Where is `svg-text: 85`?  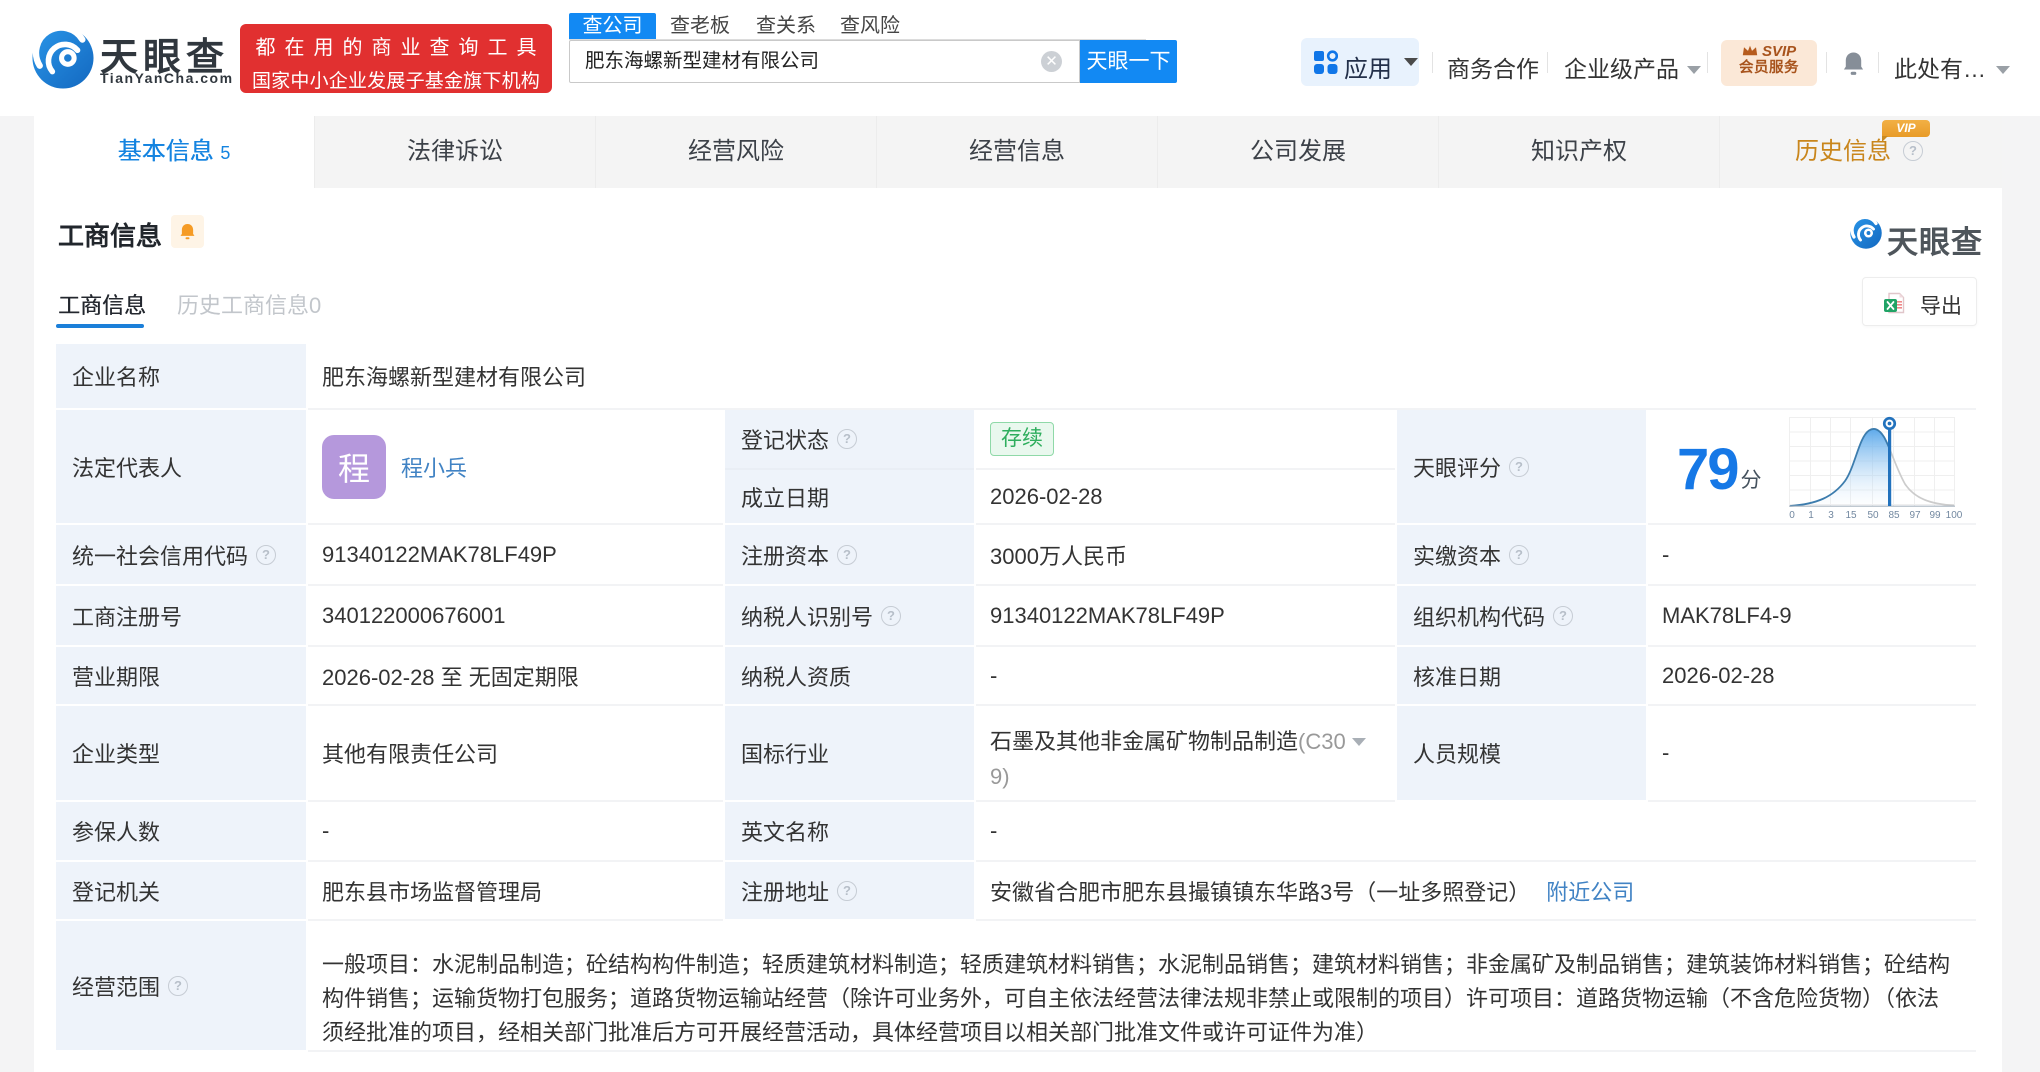
svg-text: 85 is located at coordinates (1894, 515).